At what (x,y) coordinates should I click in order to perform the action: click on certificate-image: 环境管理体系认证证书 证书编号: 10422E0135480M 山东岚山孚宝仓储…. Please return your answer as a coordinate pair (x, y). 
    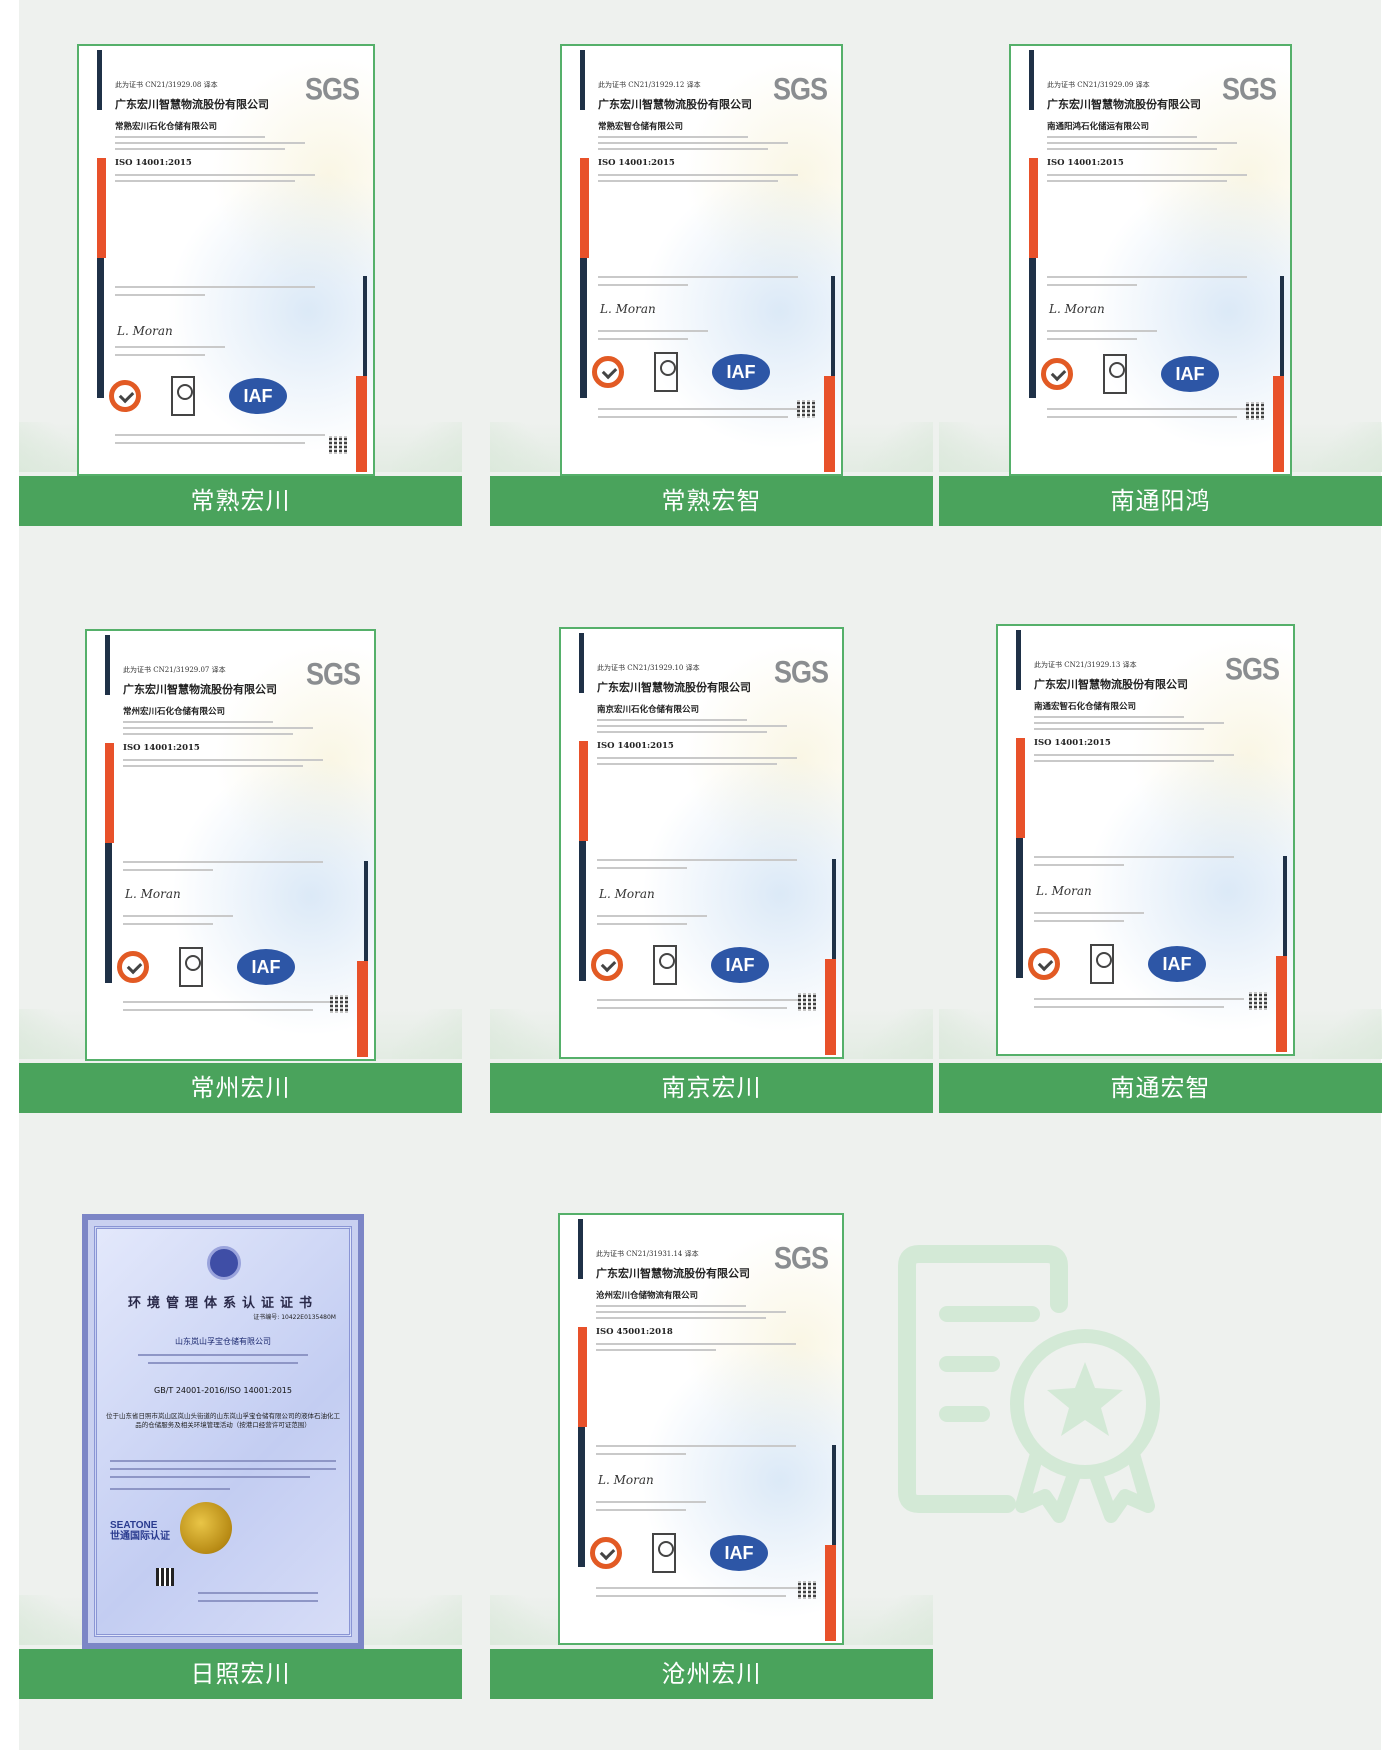
    Looking at the image, I should click on (223, 1431).